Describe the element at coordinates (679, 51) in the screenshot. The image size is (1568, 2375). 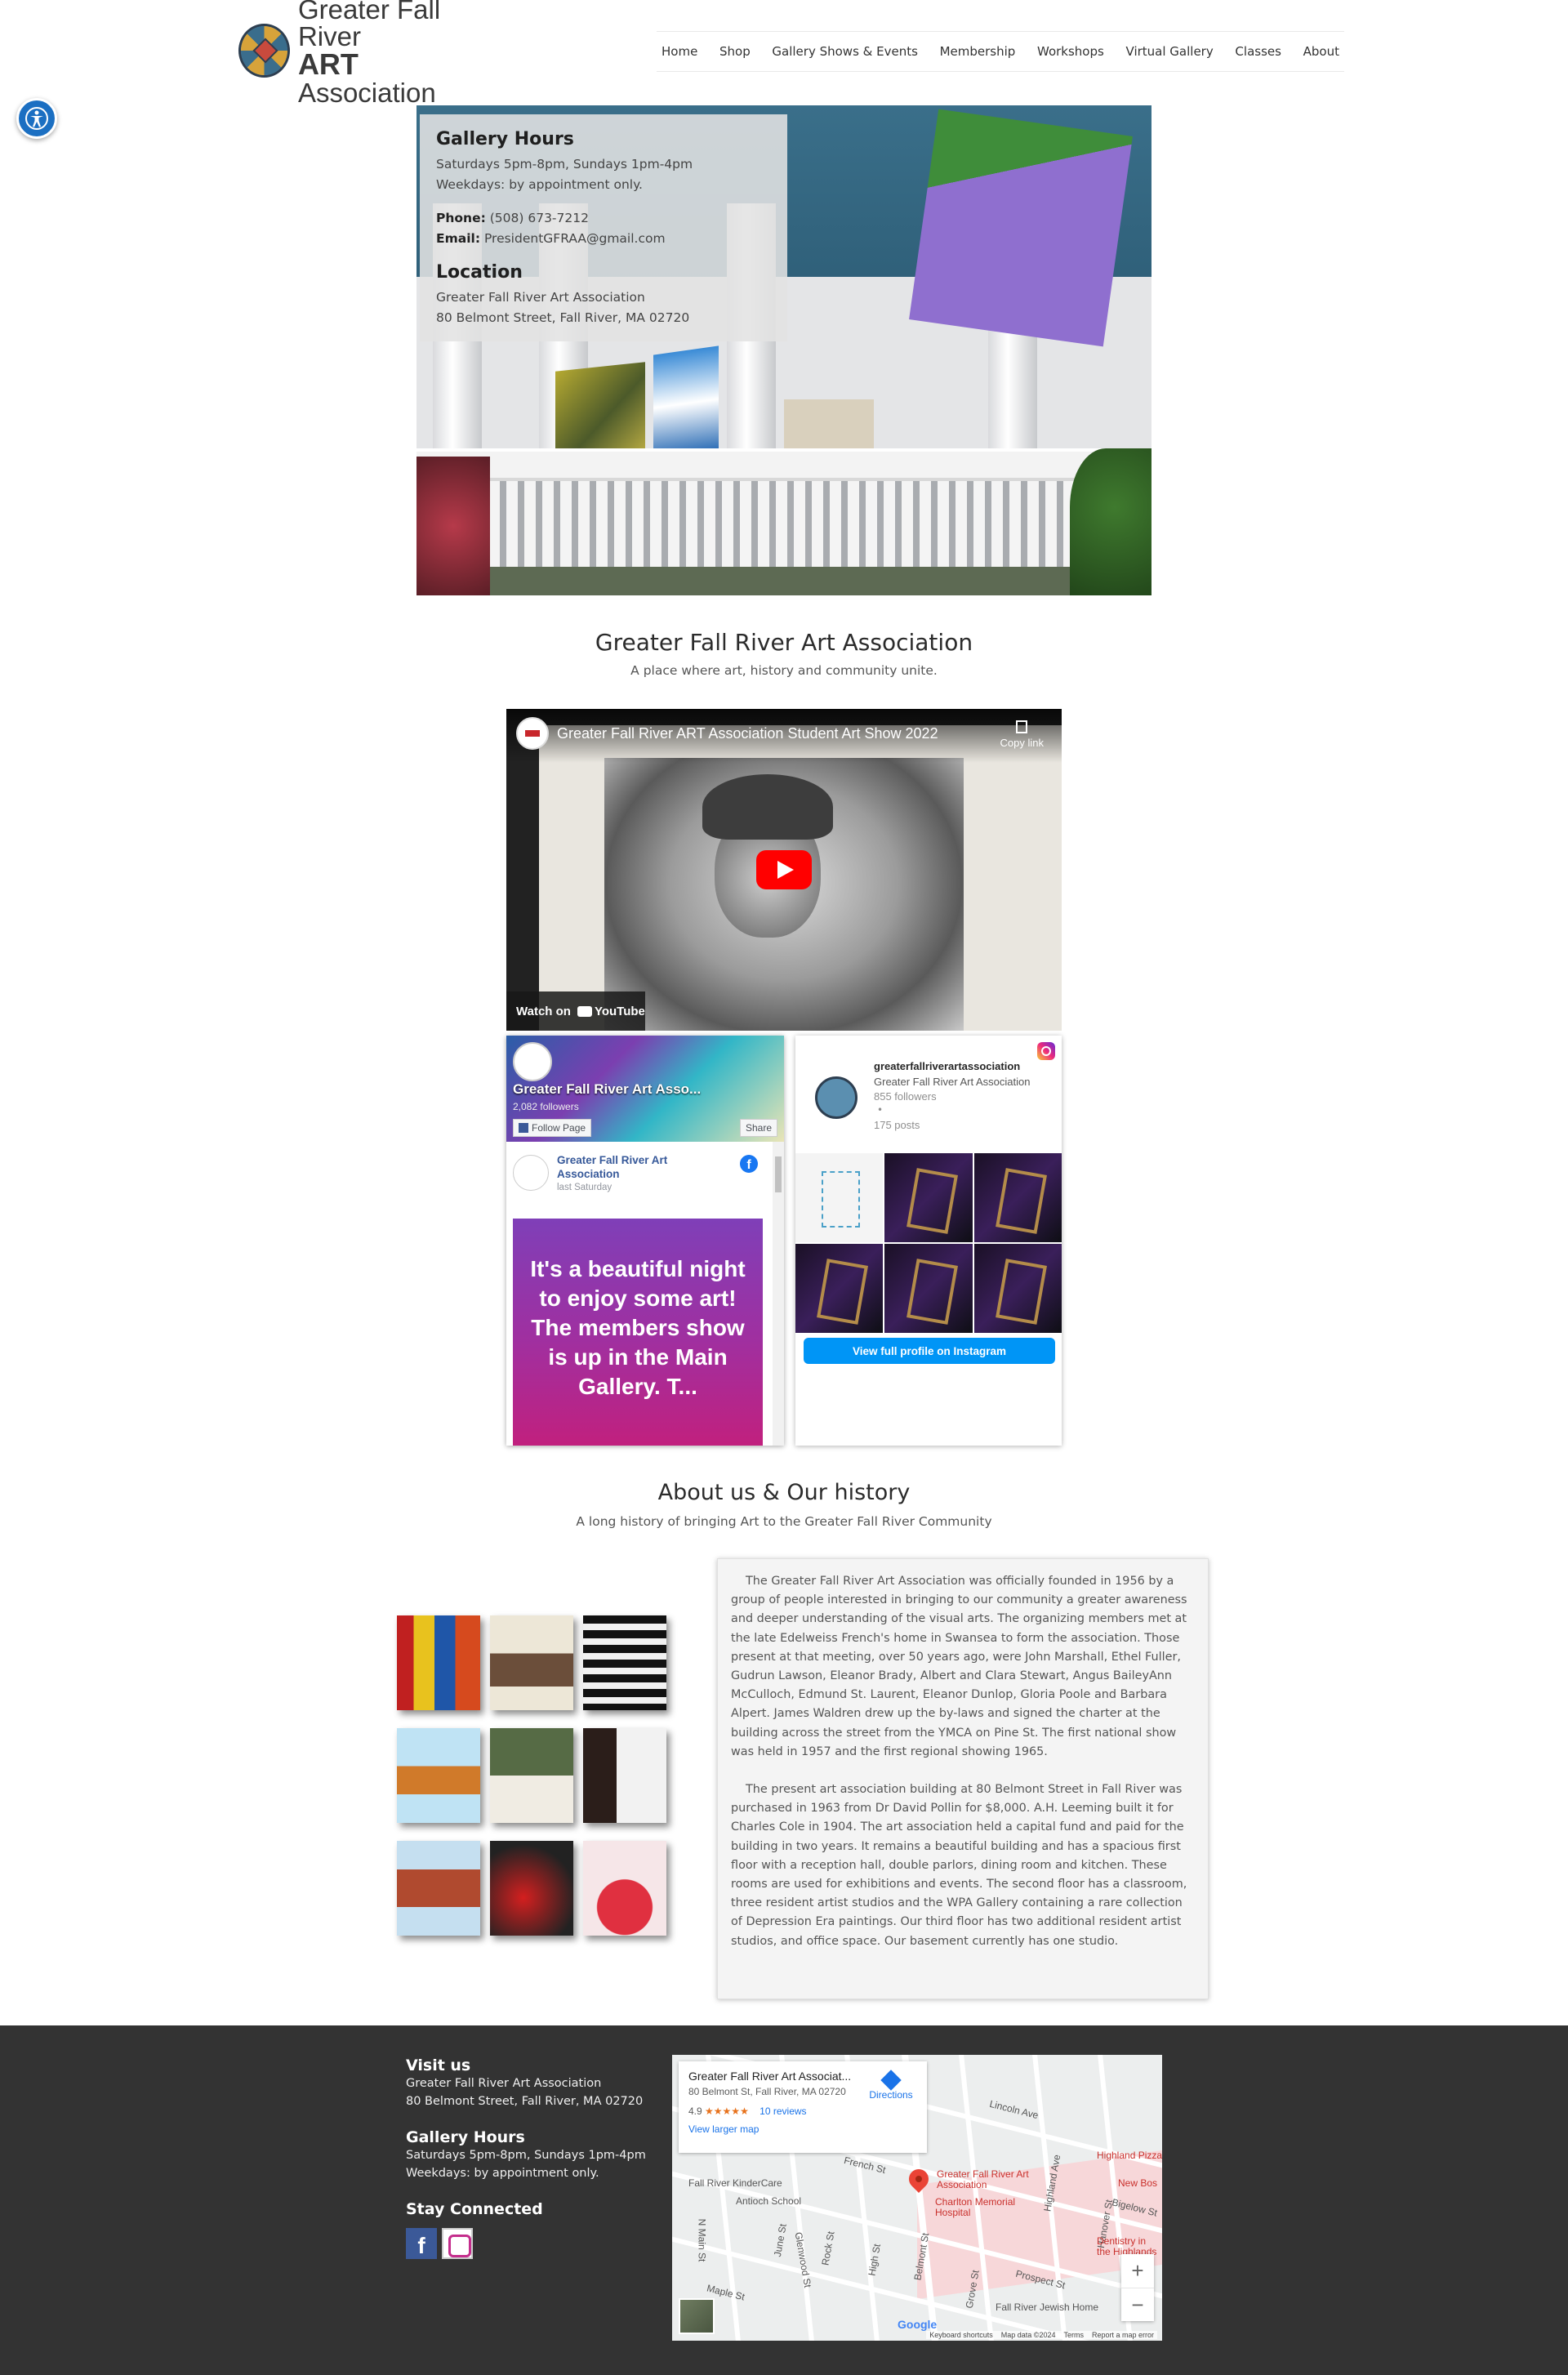
I see `nav-home: Home` at that location.